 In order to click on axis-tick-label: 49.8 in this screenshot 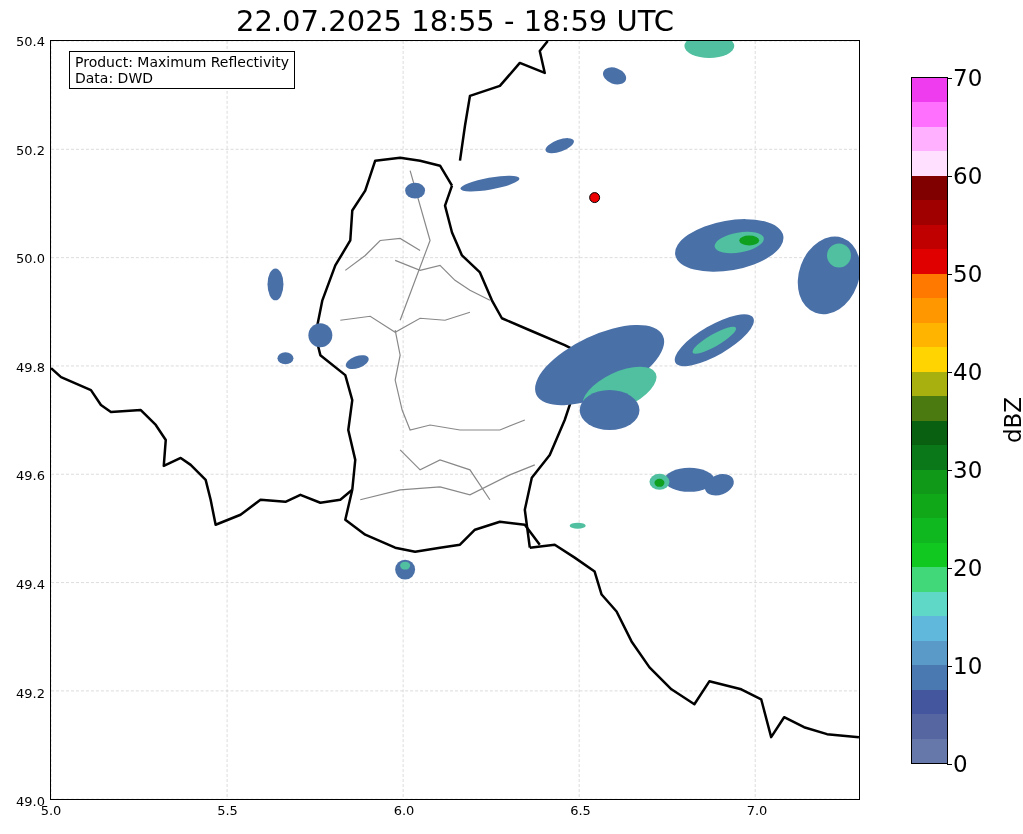, I will do `click(30, 367)`.